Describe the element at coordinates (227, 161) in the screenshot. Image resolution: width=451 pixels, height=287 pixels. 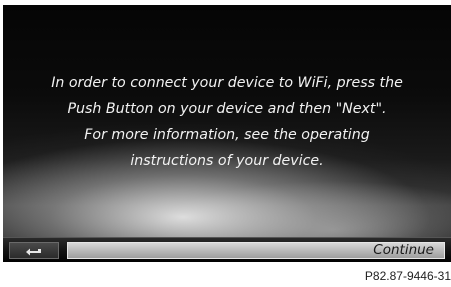
I see `message-line: instructions of your device.` at that location.